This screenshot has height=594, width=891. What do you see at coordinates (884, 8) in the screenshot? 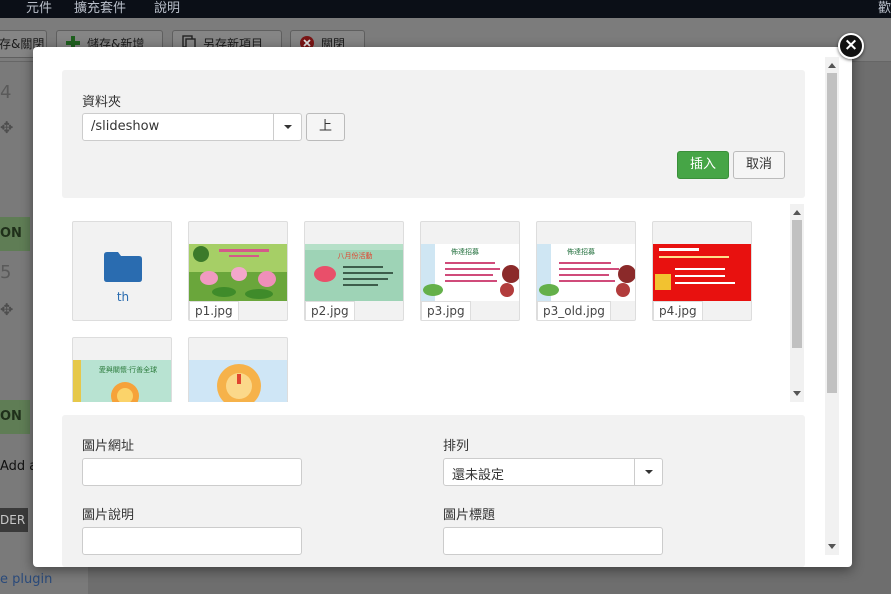
I see `menu-item-right: 歡` at bounding box center [884, 8].